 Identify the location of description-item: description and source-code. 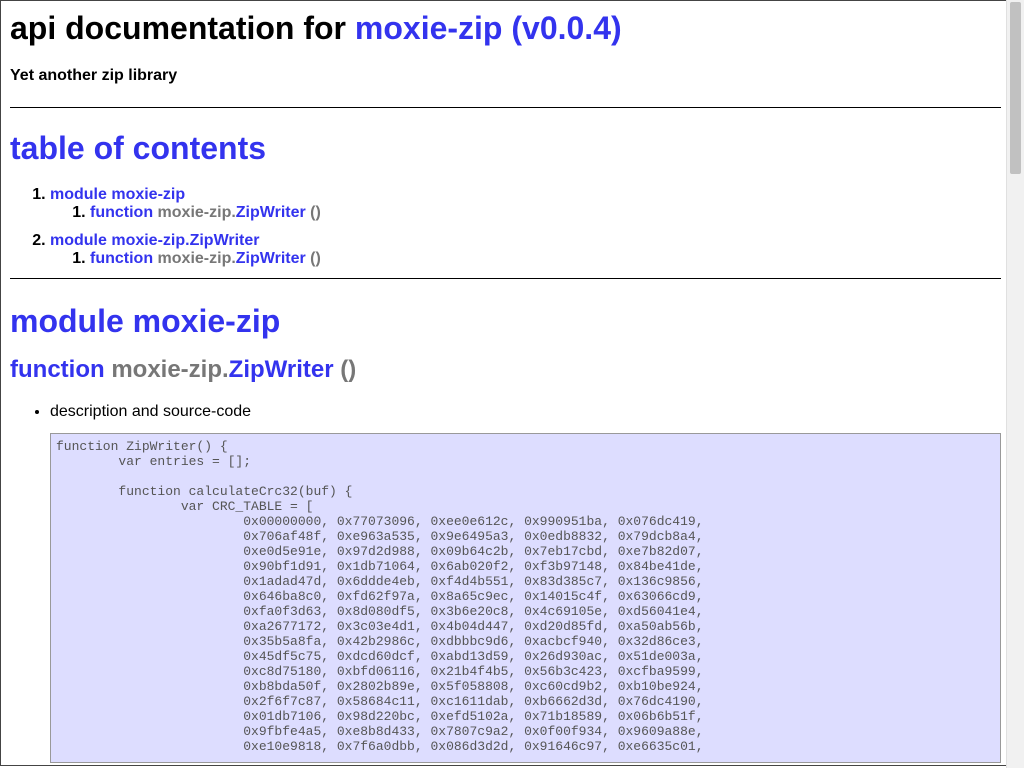
(525, 412).